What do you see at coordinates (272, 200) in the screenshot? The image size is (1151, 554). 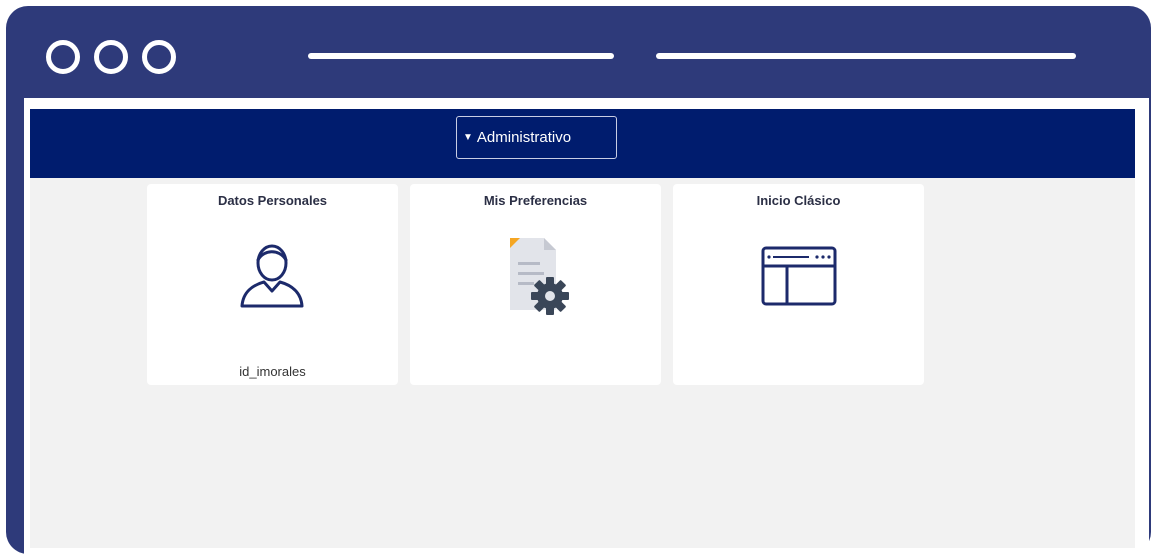 I see `tile-title: Datos Personales` at bounding box center [272, 200].